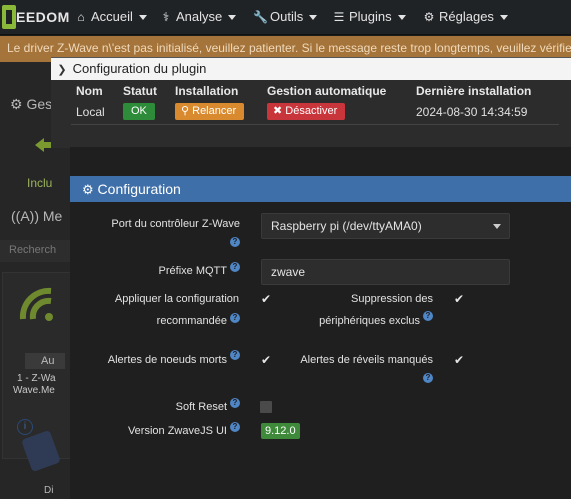  What do you see at coordinates (139, 68) in the screenshot?
I see `plugin-panel-title: Configuration du plugin` at bounding box center [139, 68].